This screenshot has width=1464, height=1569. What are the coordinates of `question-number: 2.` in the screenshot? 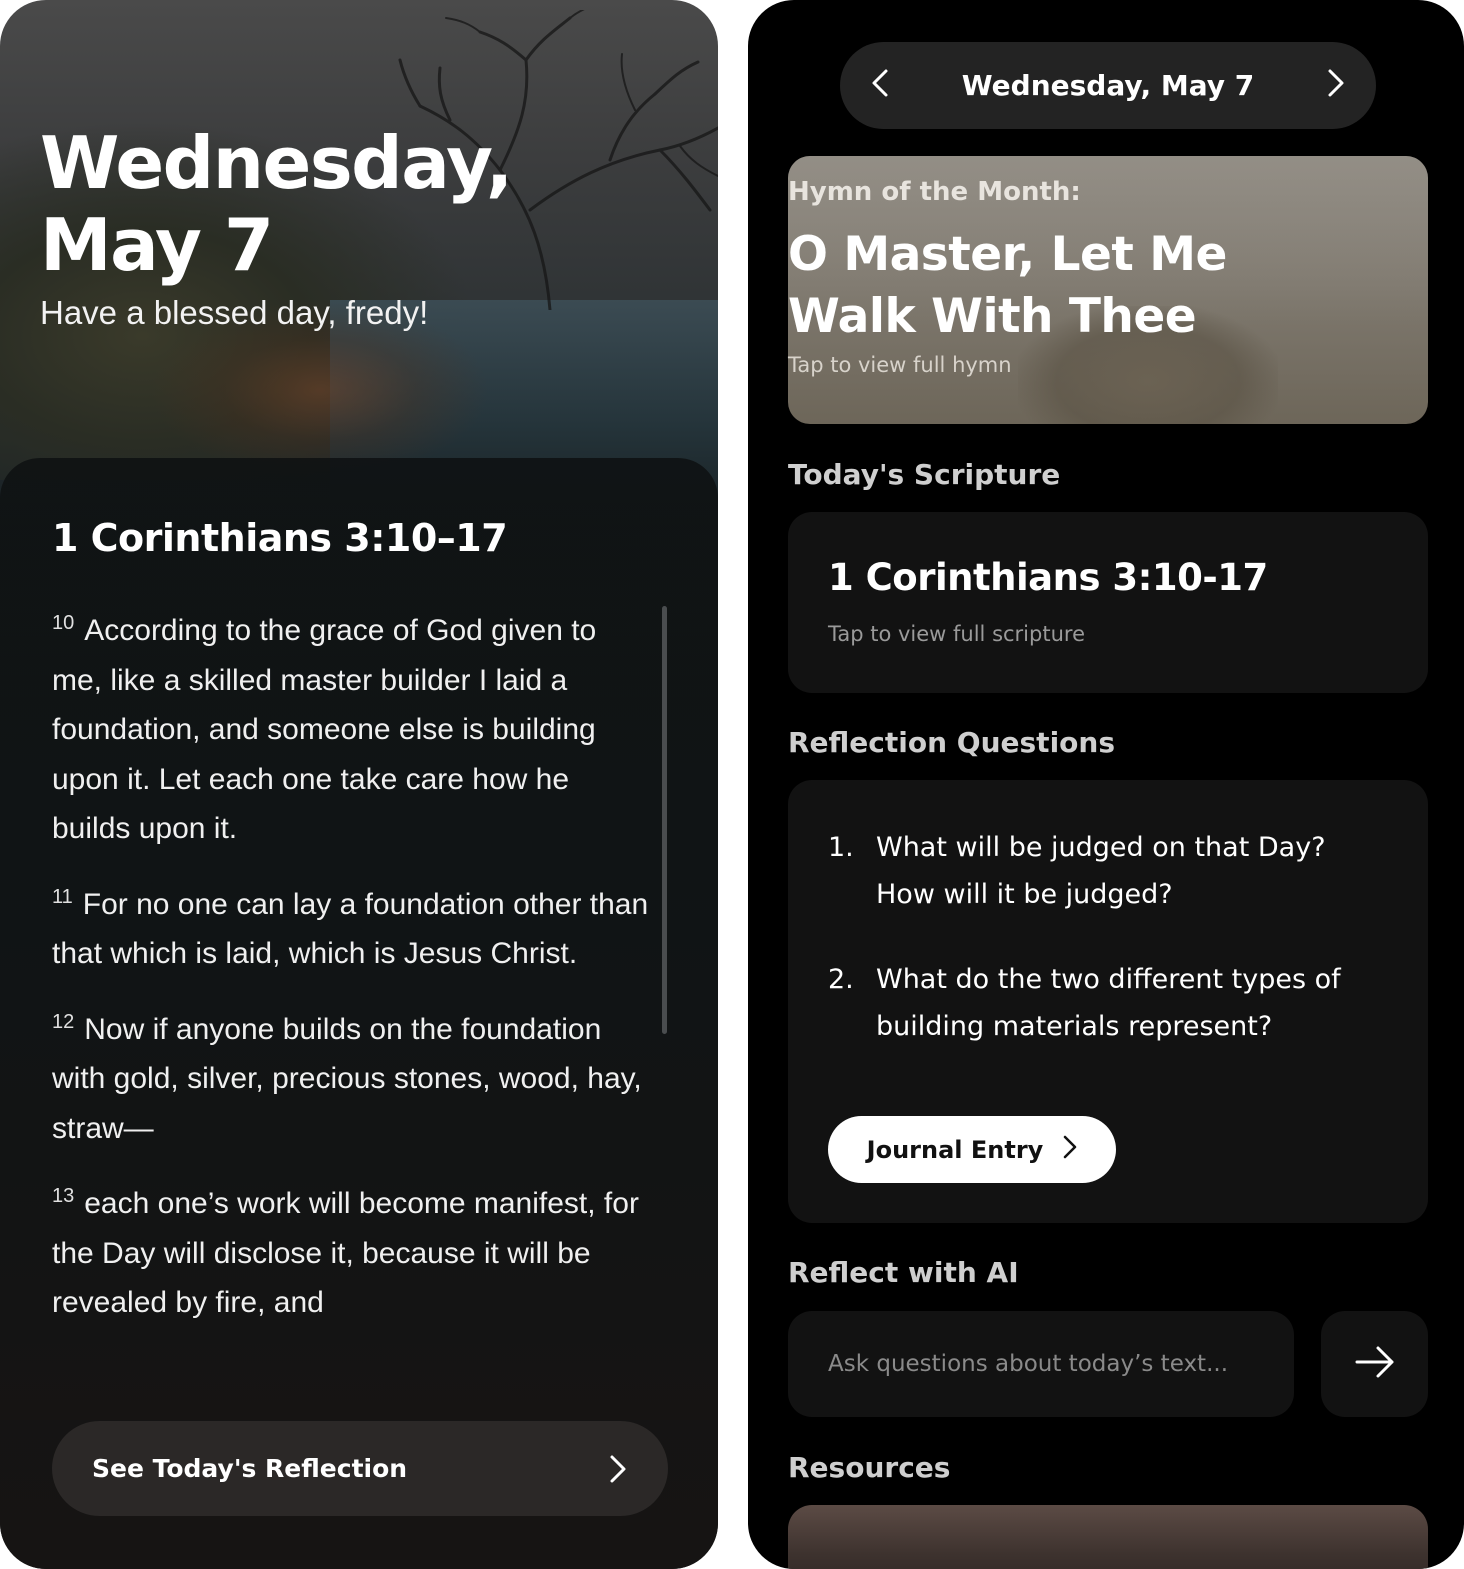 It's located at (841, 979).